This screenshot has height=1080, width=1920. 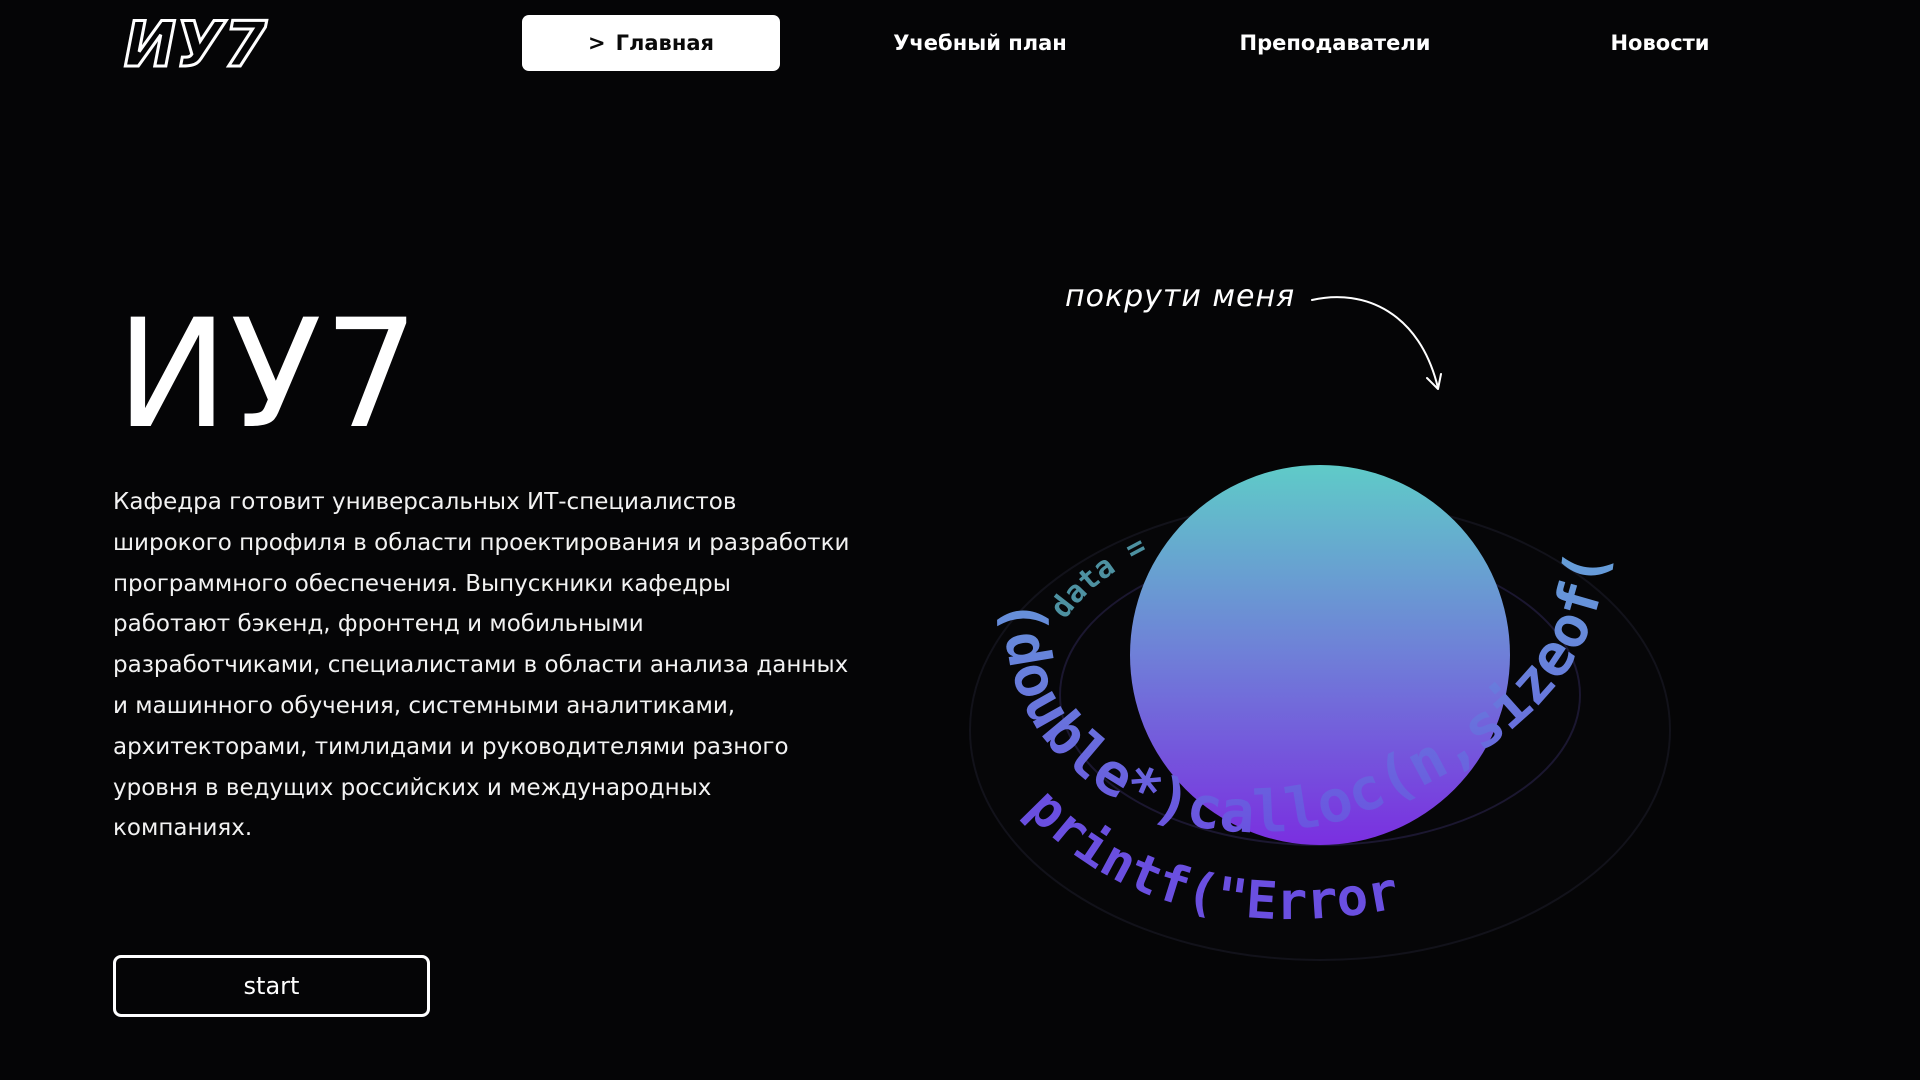 I want to click on logo: ИУ7, so click(x=198, y=42).